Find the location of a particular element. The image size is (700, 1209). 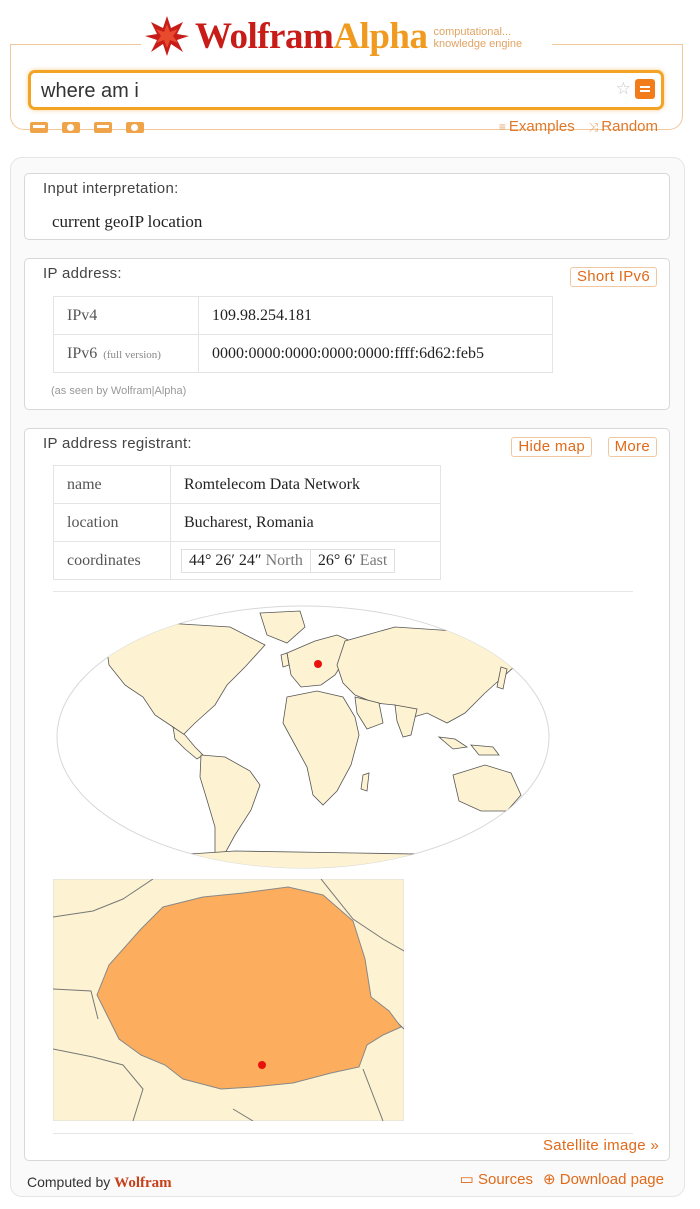

compute-button is located at coordinates (645, 89).